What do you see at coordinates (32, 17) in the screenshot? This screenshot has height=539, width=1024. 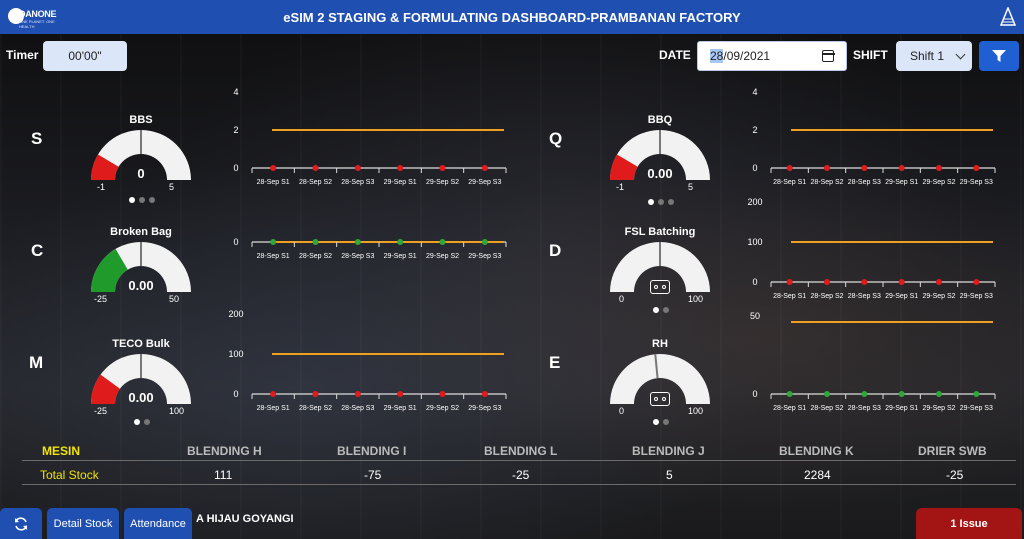 I see `danone-logo: DANONE ONE PLANET. ONE HEALTH` at bounding box center [32, 17].